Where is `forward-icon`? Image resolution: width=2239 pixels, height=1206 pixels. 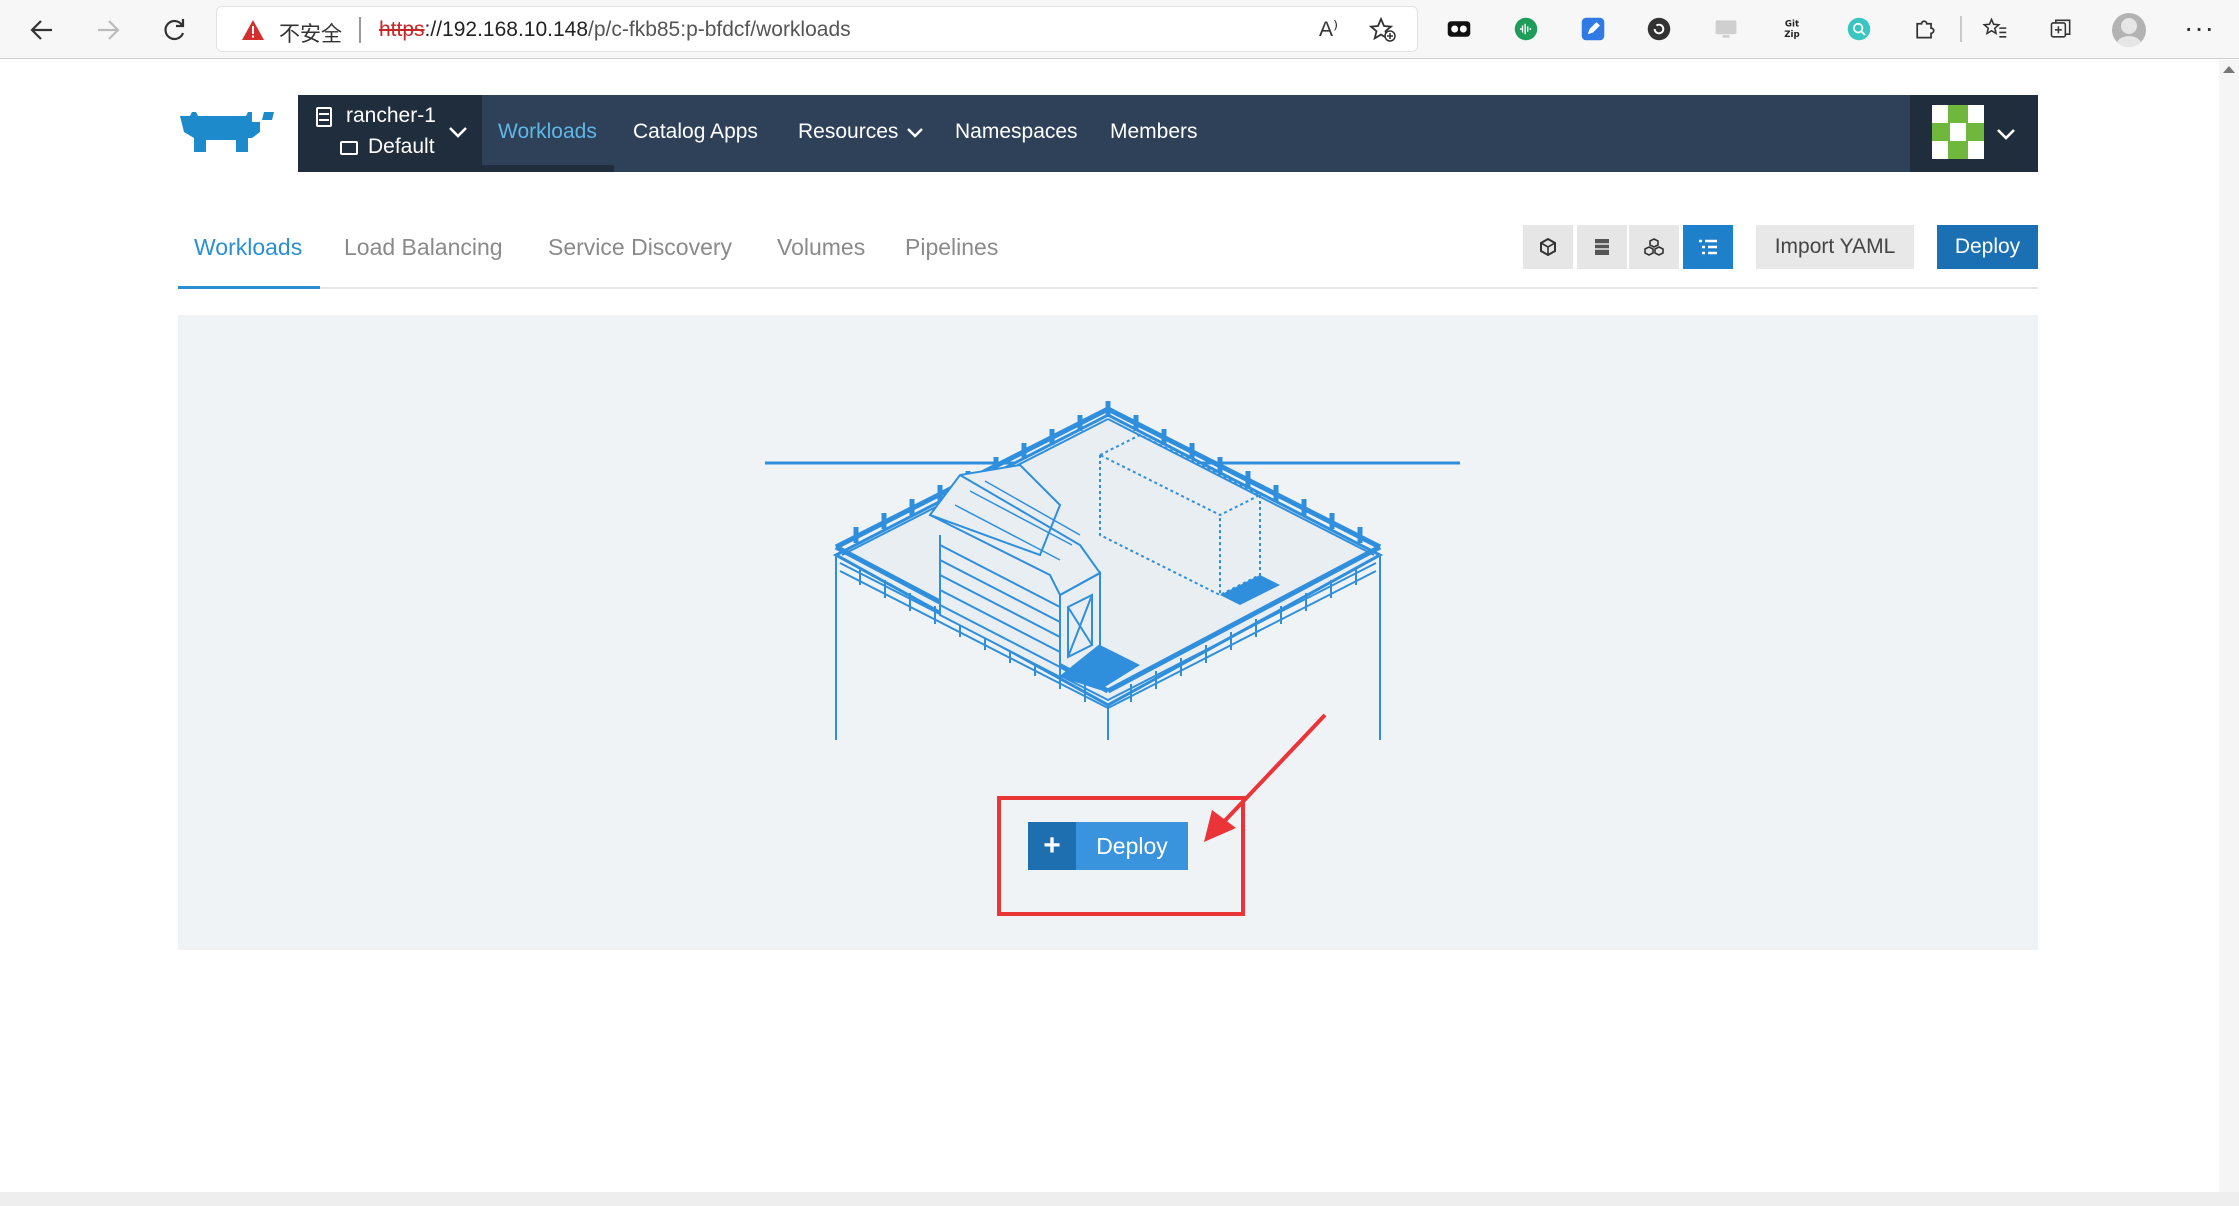 forward-icon is located at coordinates (108, 30).